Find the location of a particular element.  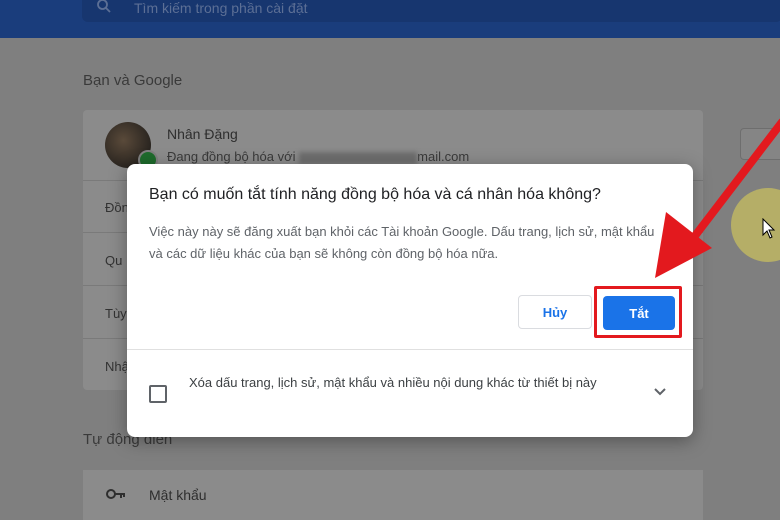

top-bar: Tìm kiếm trong phần cài đặt is located at coordinates (390, 19).